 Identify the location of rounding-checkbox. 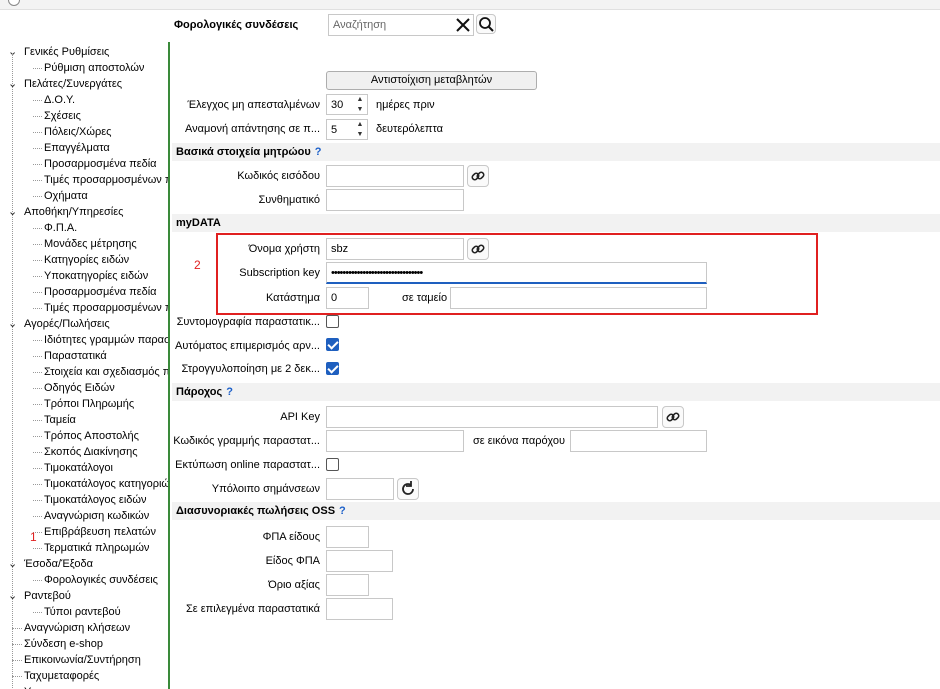
(332, 368).